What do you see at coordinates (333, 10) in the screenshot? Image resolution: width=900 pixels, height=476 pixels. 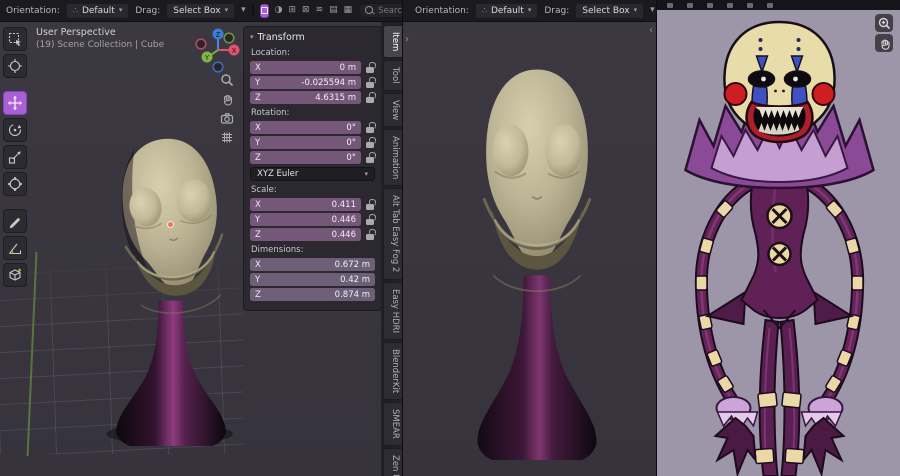 I see `overlays-icon: ▤` at bounding box center [333, 10].